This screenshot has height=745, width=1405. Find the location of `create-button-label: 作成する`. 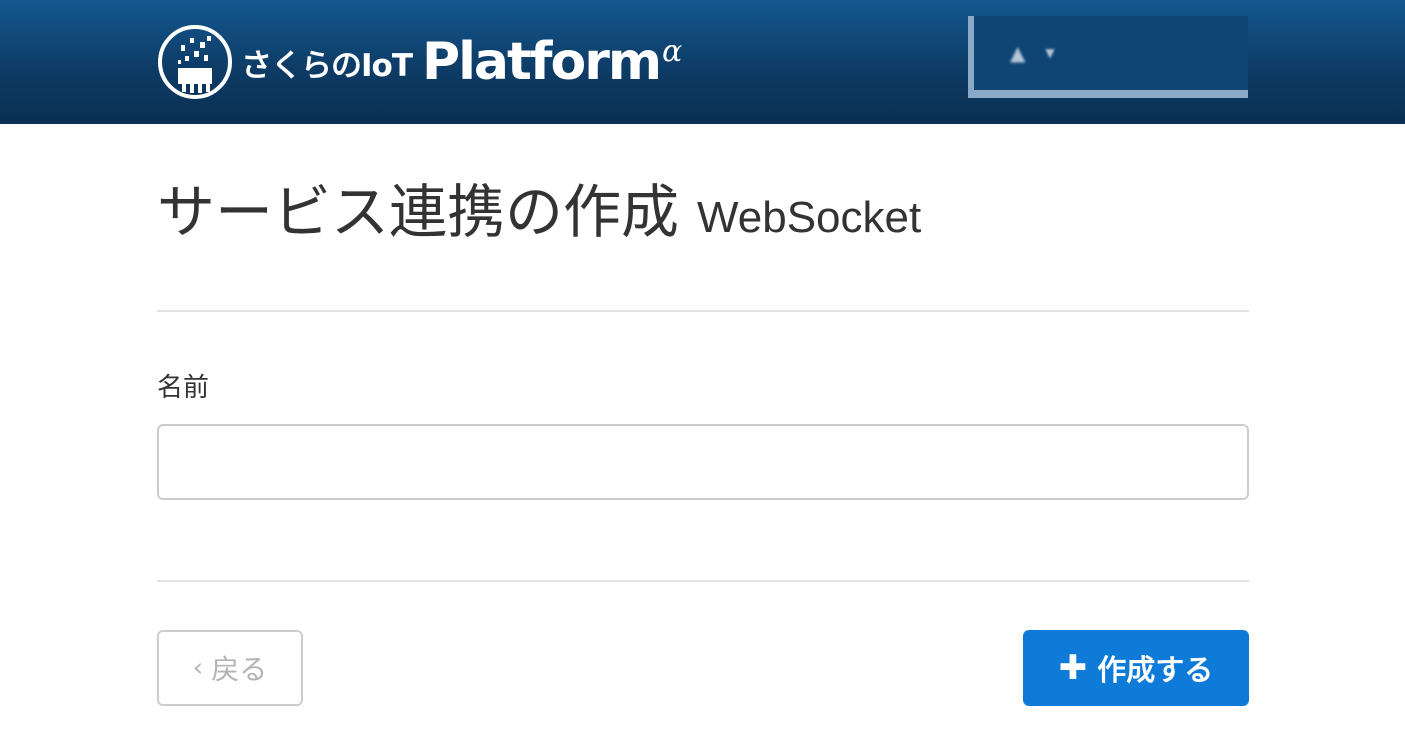

create-button-label: 作成する is located at coordinates (1155, 670).